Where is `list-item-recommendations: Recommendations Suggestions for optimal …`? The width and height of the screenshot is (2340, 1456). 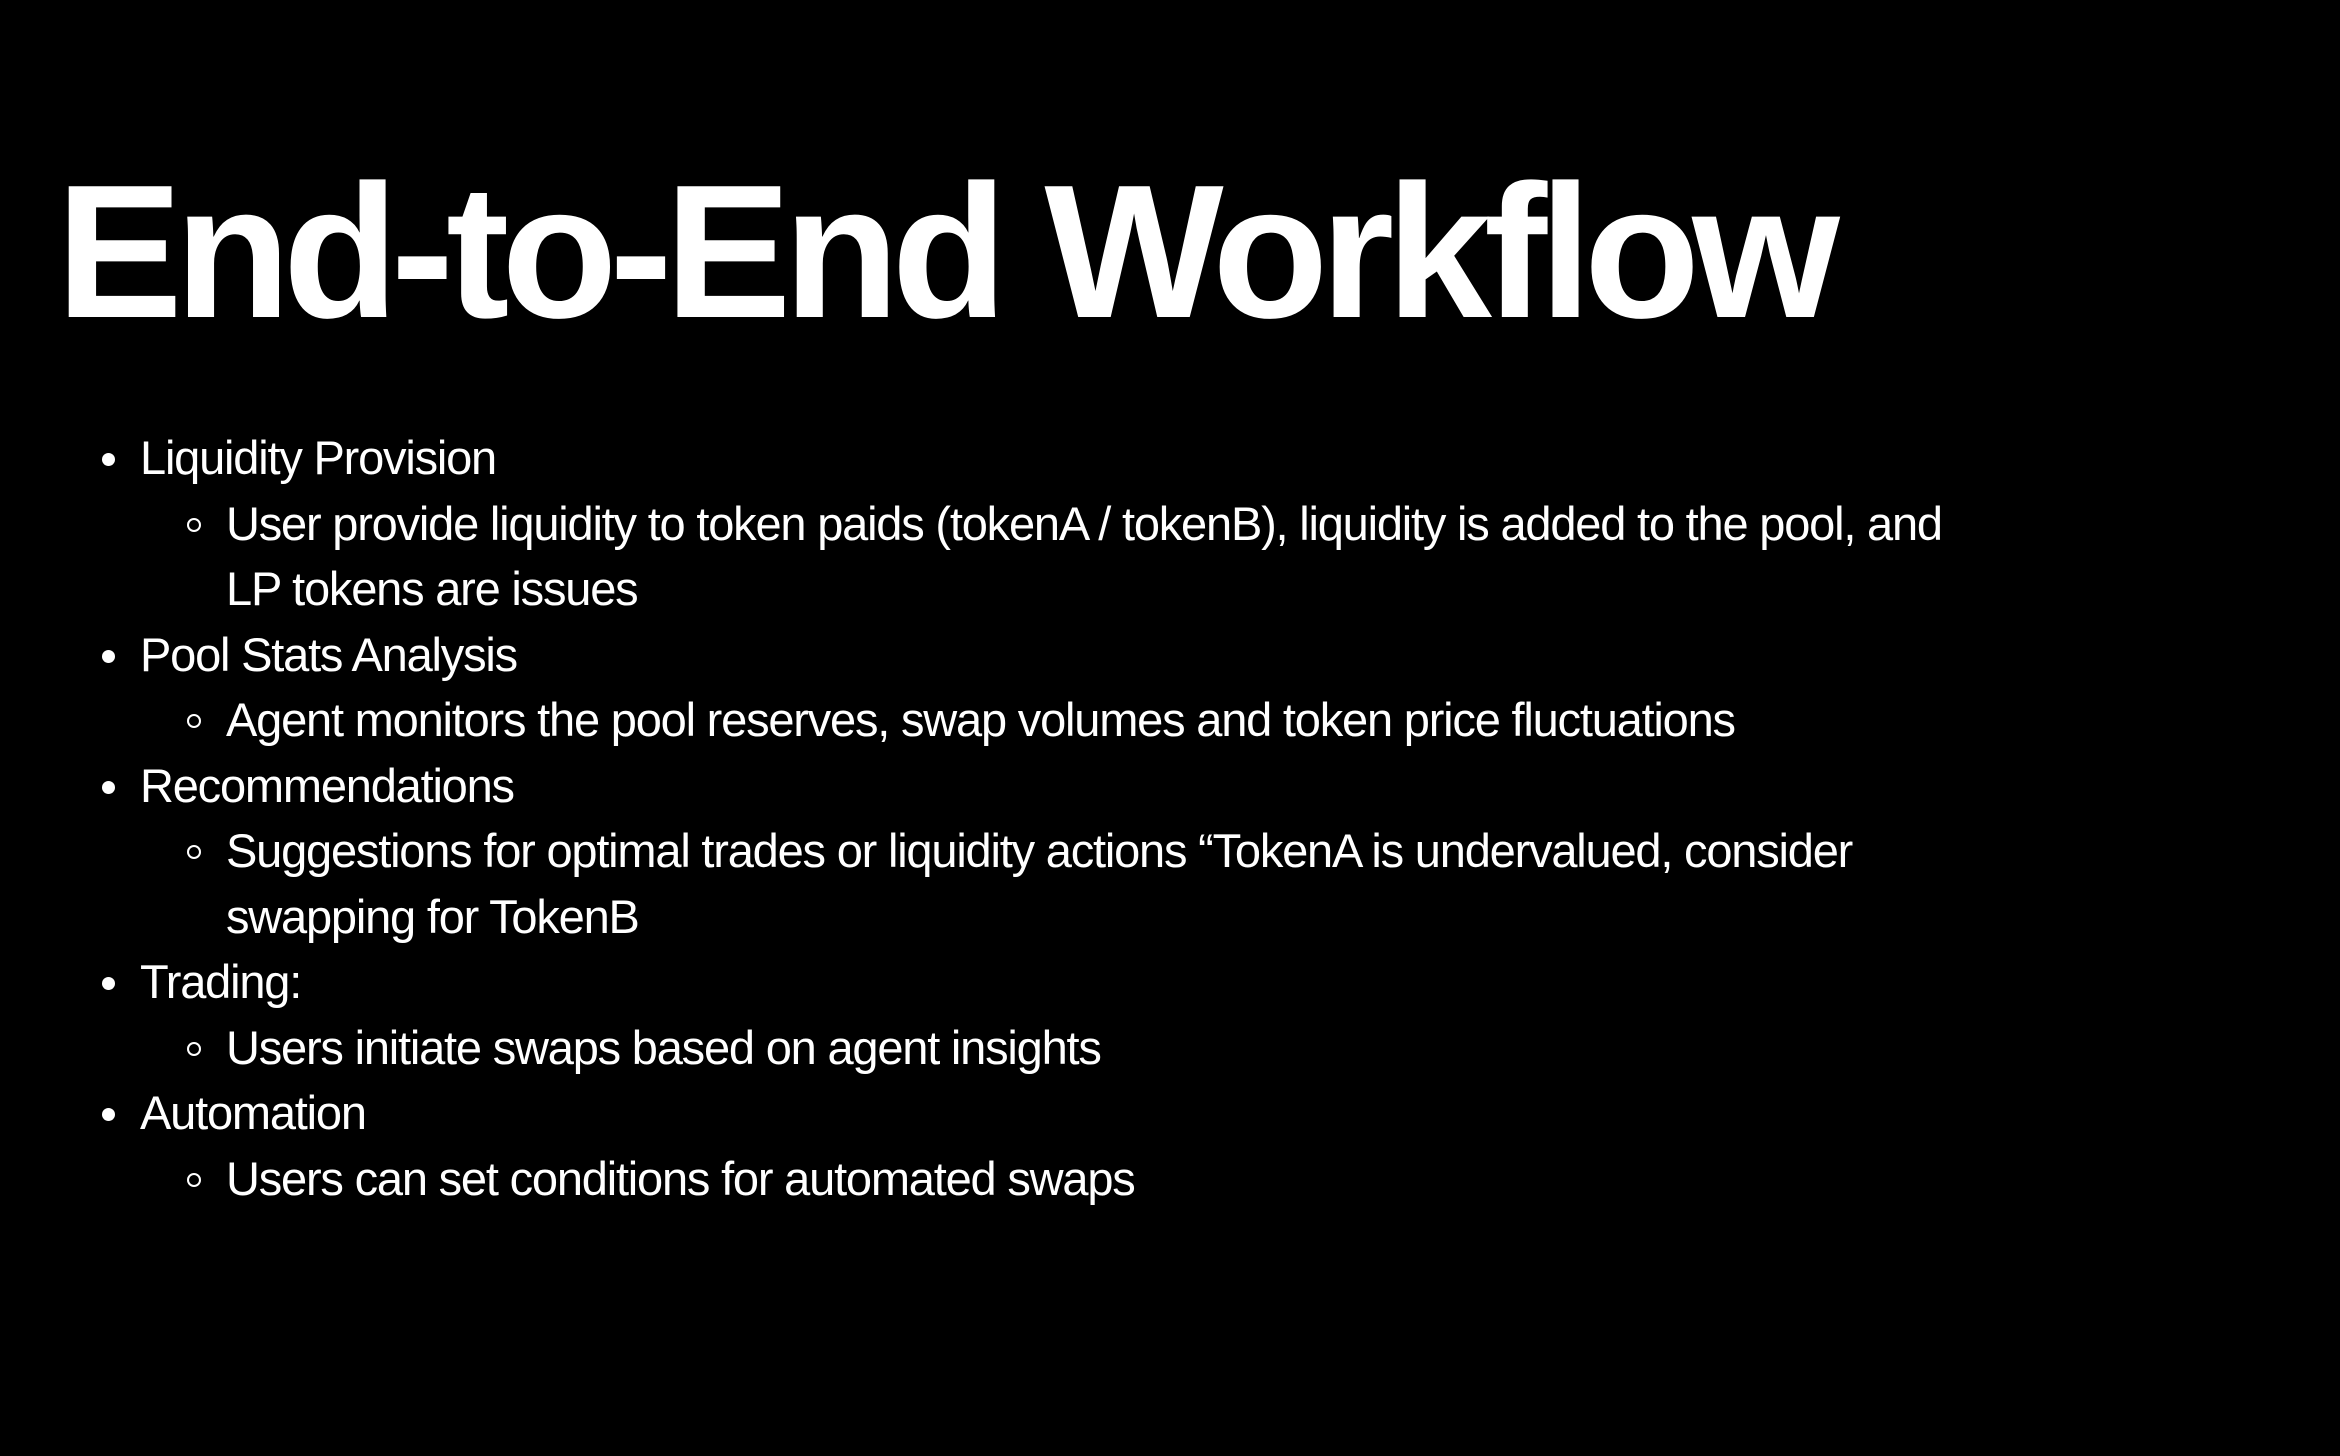 list-item-recommendations: Recommendations Suggestions for optimal … is located at coordinates (1096, 851).